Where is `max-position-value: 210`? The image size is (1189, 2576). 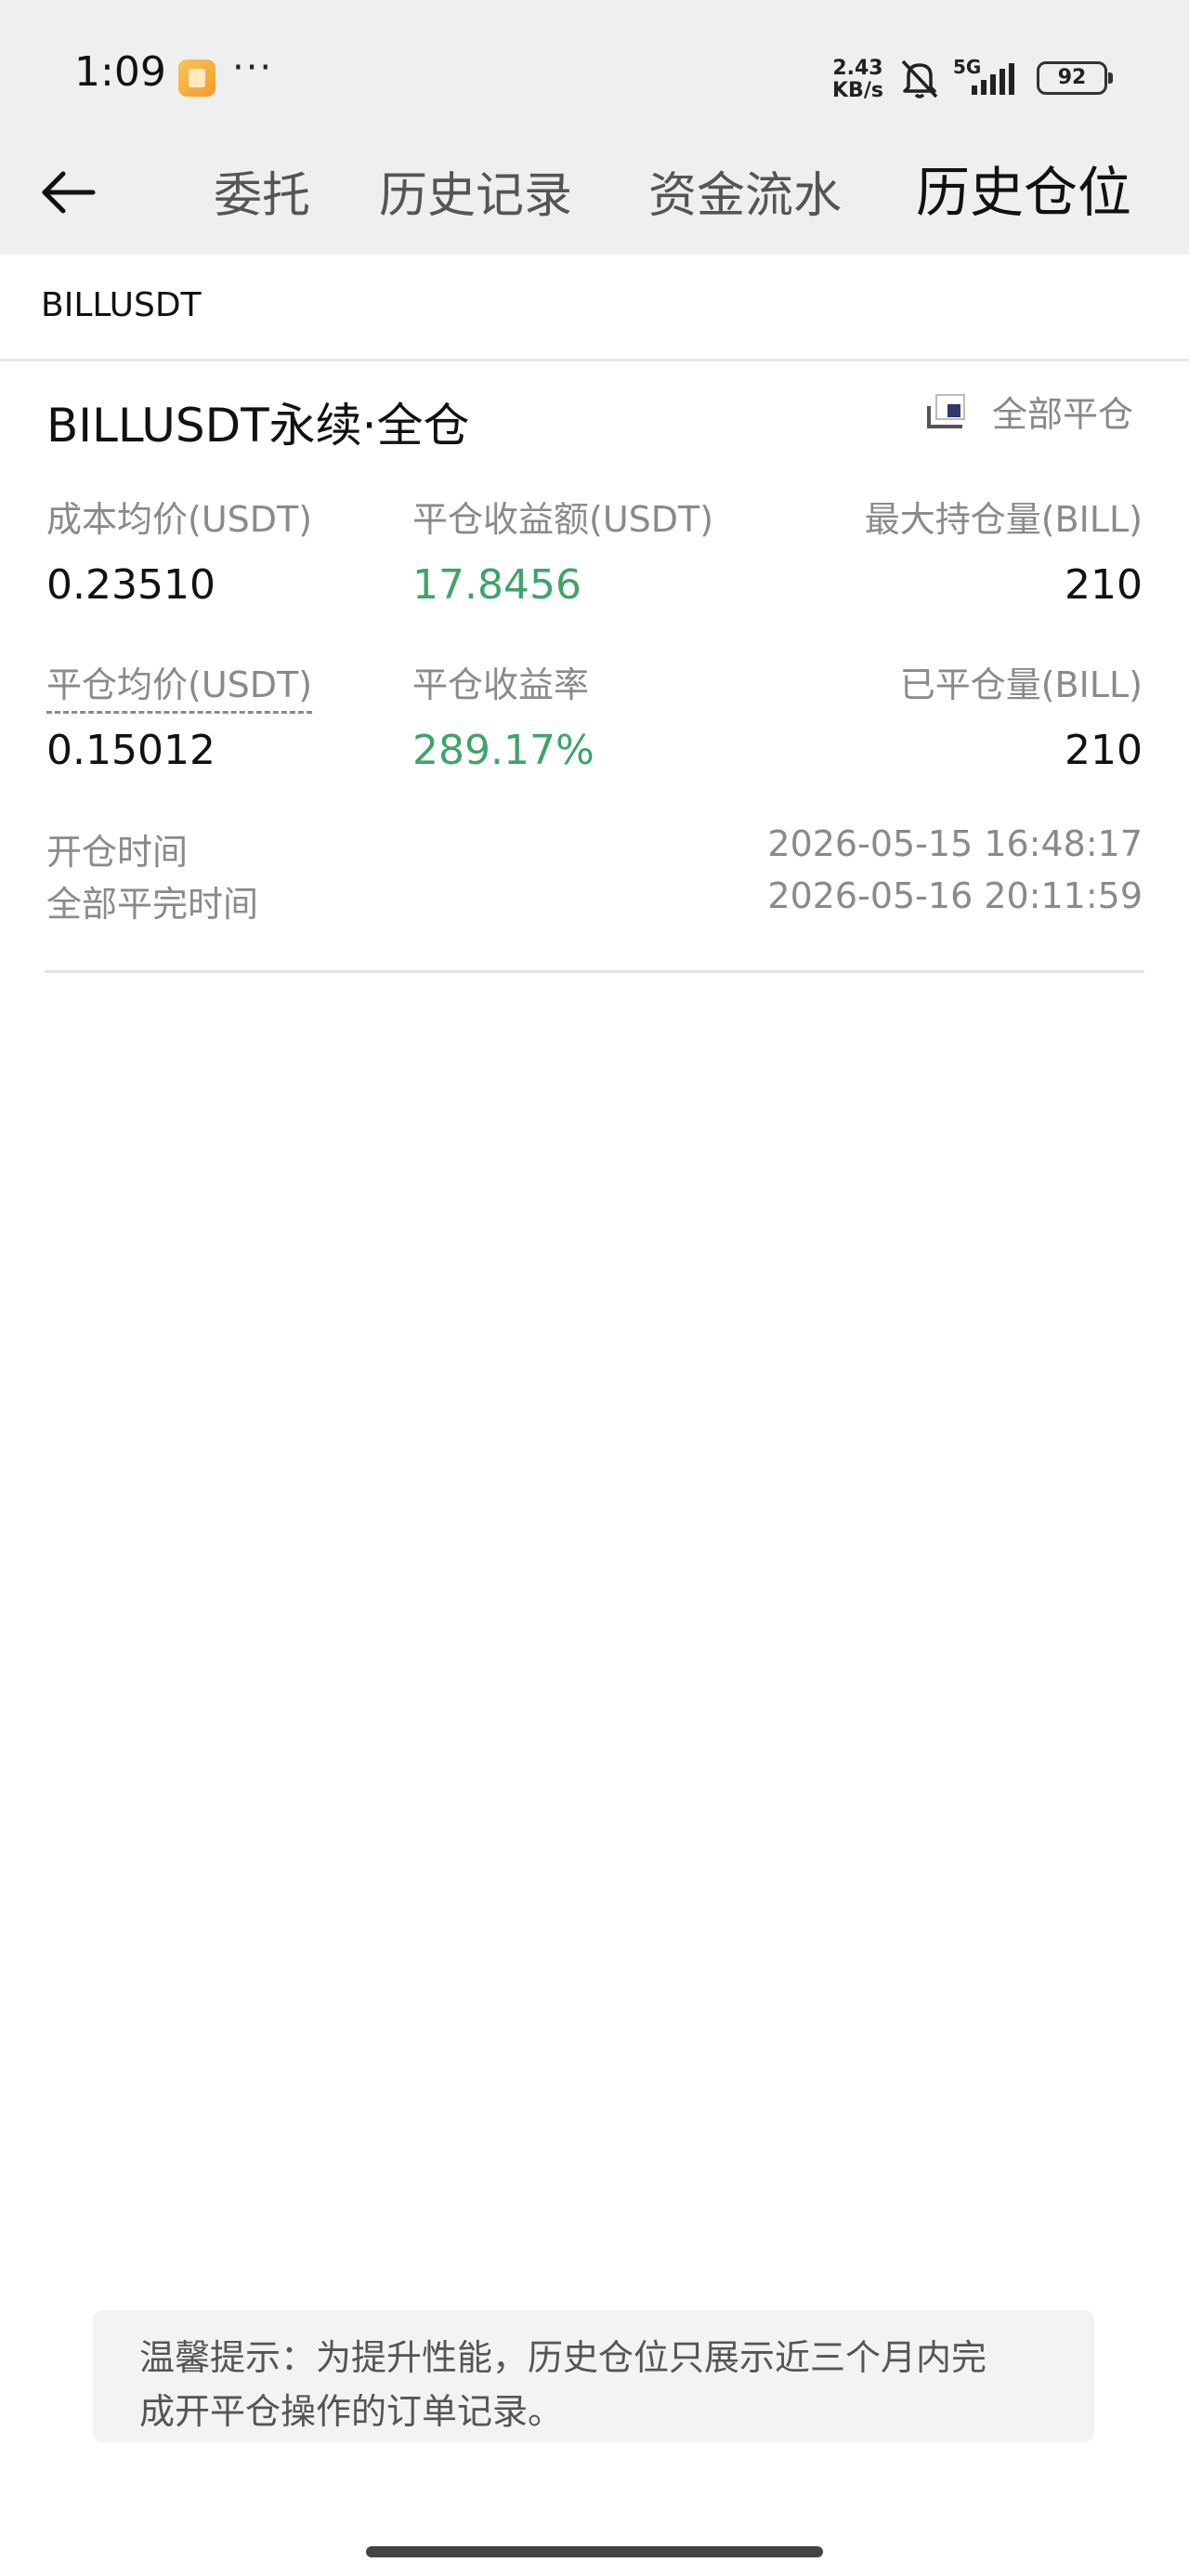 max-position-value: 210 is located at coordinates (1104, 585).